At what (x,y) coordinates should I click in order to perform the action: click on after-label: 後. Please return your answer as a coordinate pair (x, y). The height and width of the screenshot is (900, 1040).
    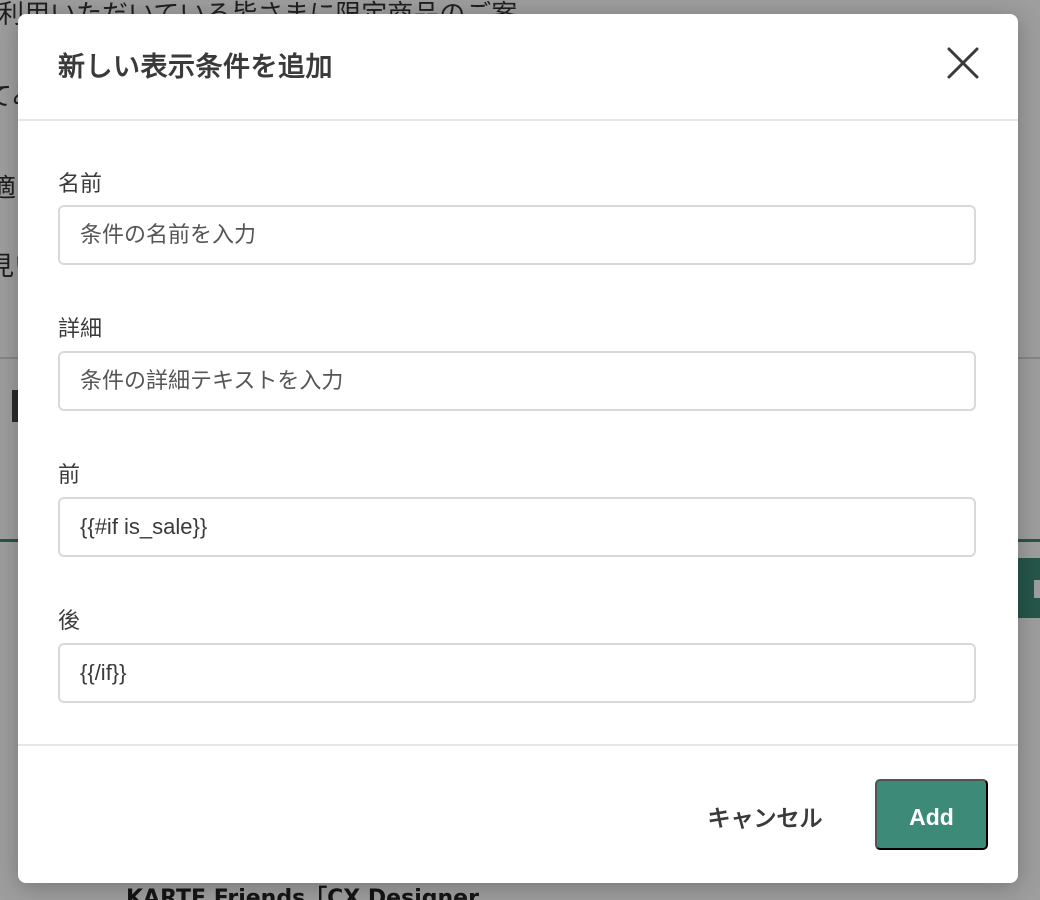
    Looking at the image, I should click on (69, 621).